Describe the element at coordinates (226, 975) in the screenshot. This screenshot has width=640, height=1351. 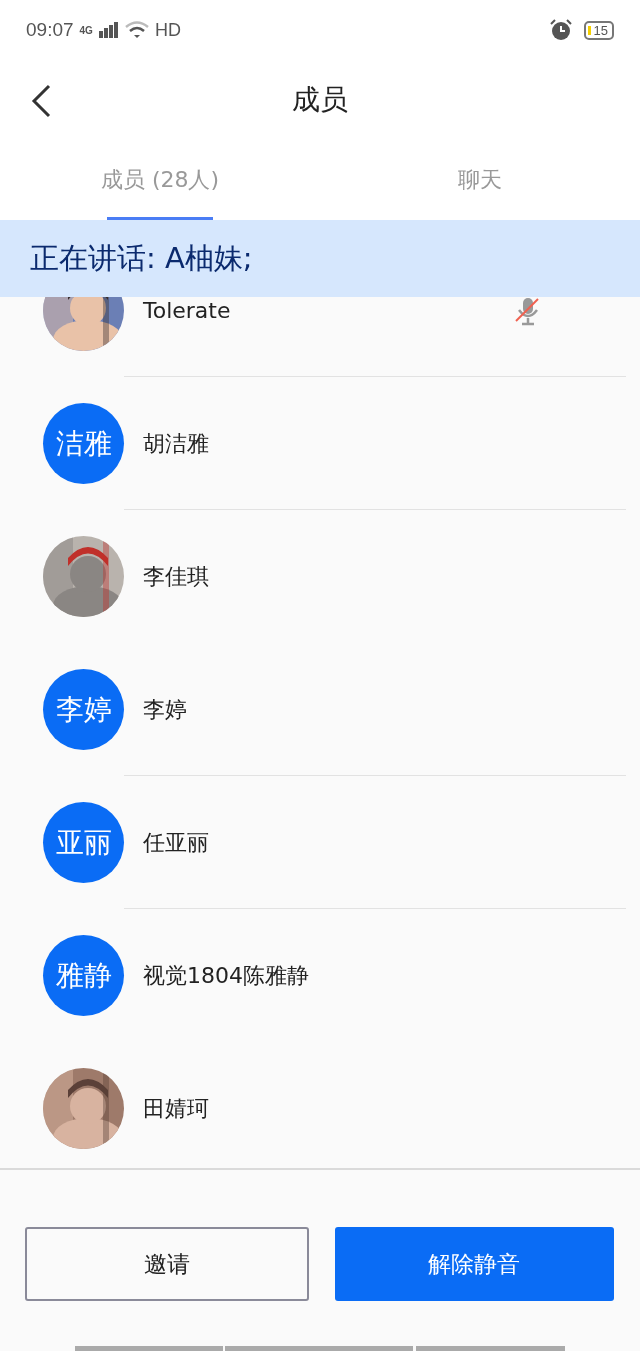
I see `member-name: 视觉1804陈雅静` at that location.